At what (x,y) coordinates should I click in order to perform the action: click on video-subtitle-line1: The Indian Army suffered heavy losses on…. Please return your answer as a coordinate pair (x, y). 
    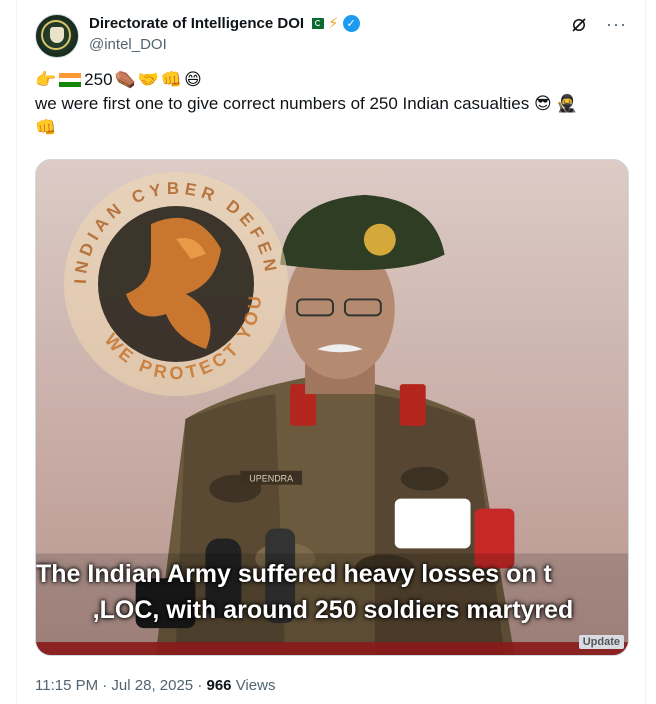
    Looking at the image, I should click on (294, 574).